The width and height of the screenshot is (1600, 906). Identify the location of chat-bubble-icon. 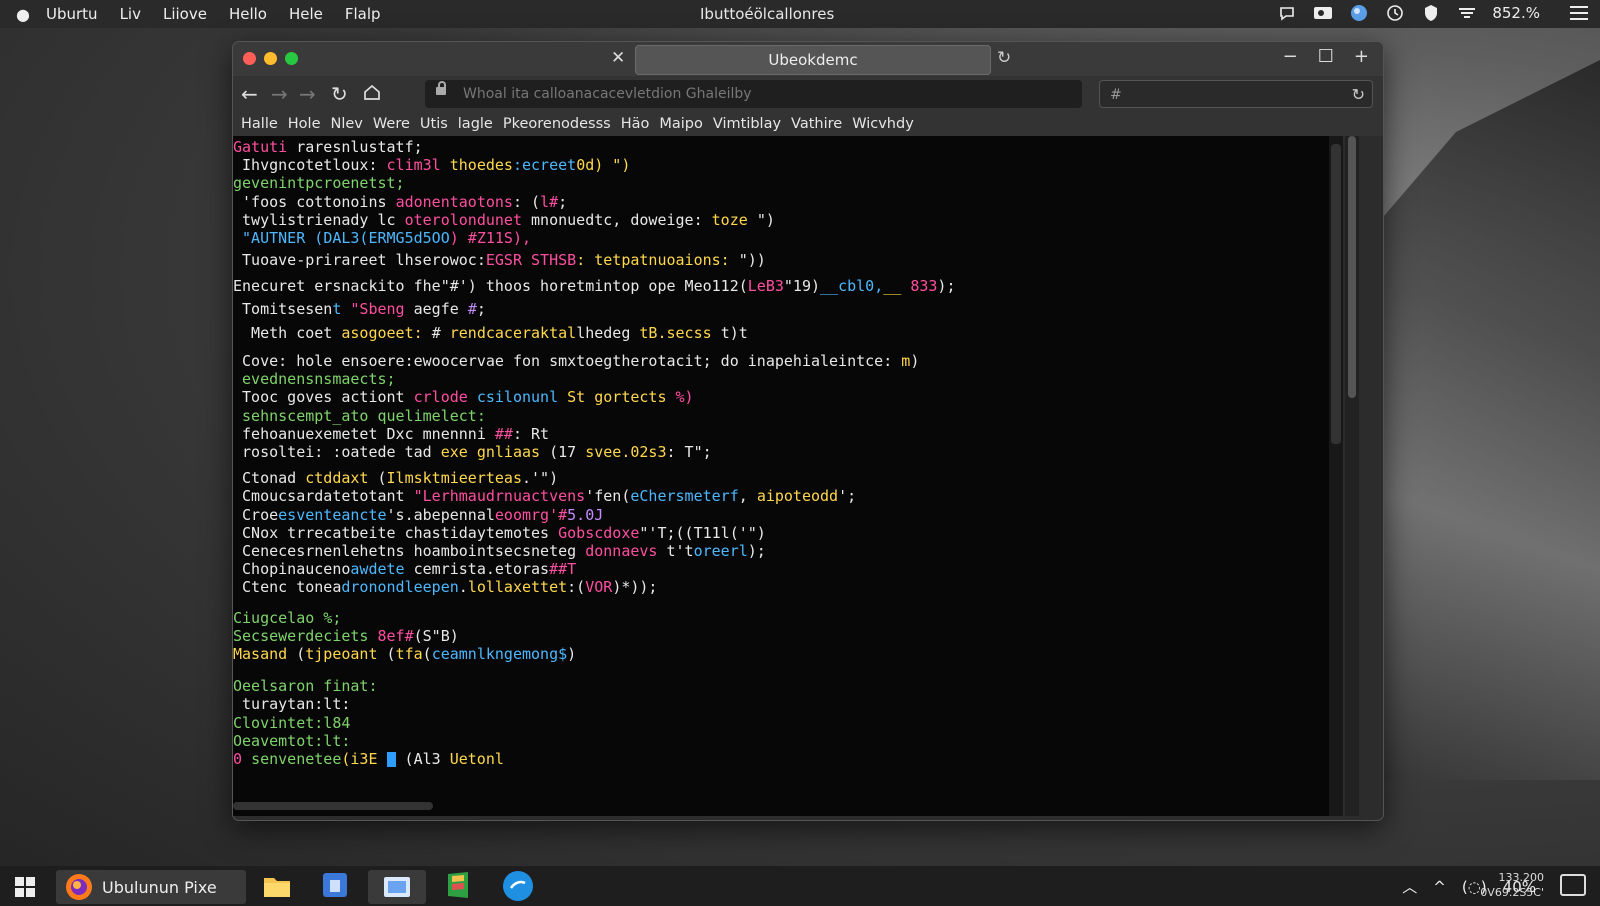
(1287, 13).